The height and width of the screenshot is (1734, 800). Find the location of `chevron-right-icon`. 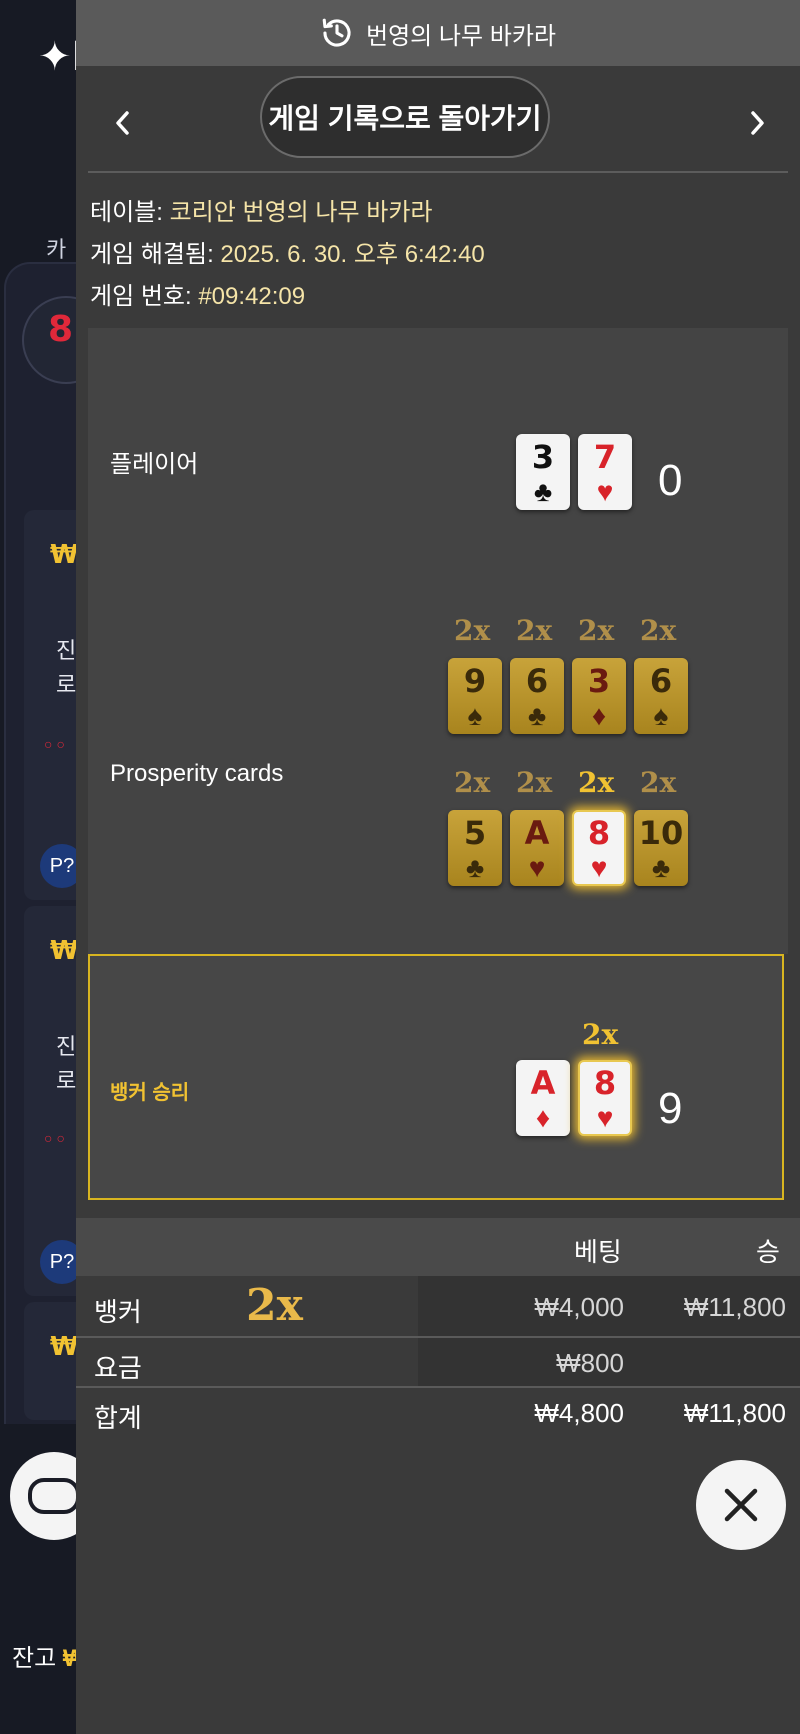

chevron-right-icon is located at coordinates (757, 123).